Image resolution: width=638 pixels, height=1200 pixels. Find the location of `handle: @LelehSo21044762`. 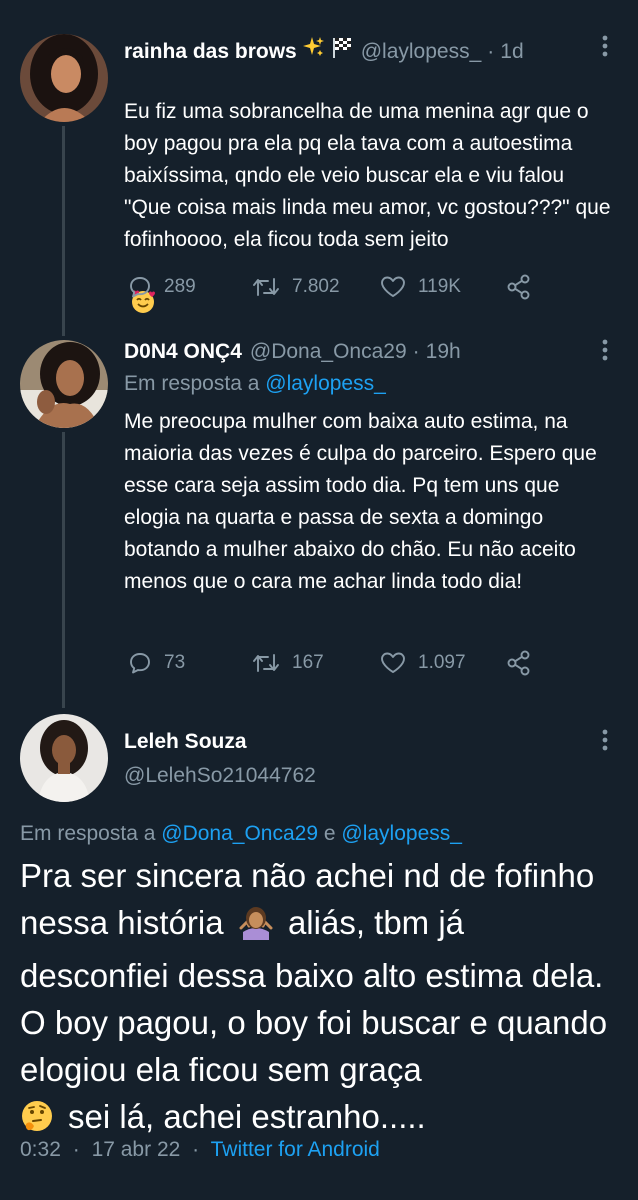

handle: @LelehSo21044762 is located at coordinates (220, 776).